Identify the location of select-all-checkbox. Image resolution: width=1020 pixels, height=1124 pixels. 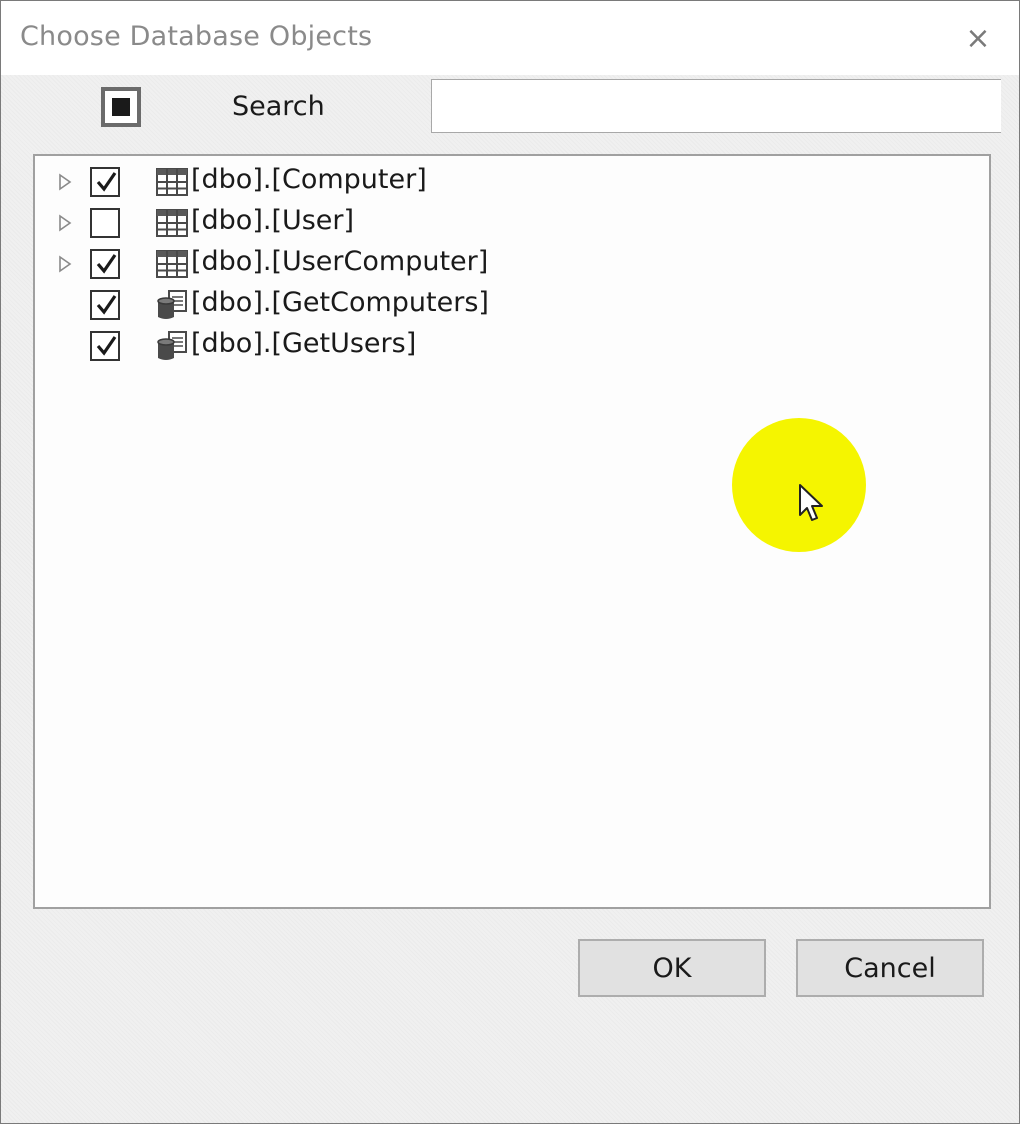
(121, 107).